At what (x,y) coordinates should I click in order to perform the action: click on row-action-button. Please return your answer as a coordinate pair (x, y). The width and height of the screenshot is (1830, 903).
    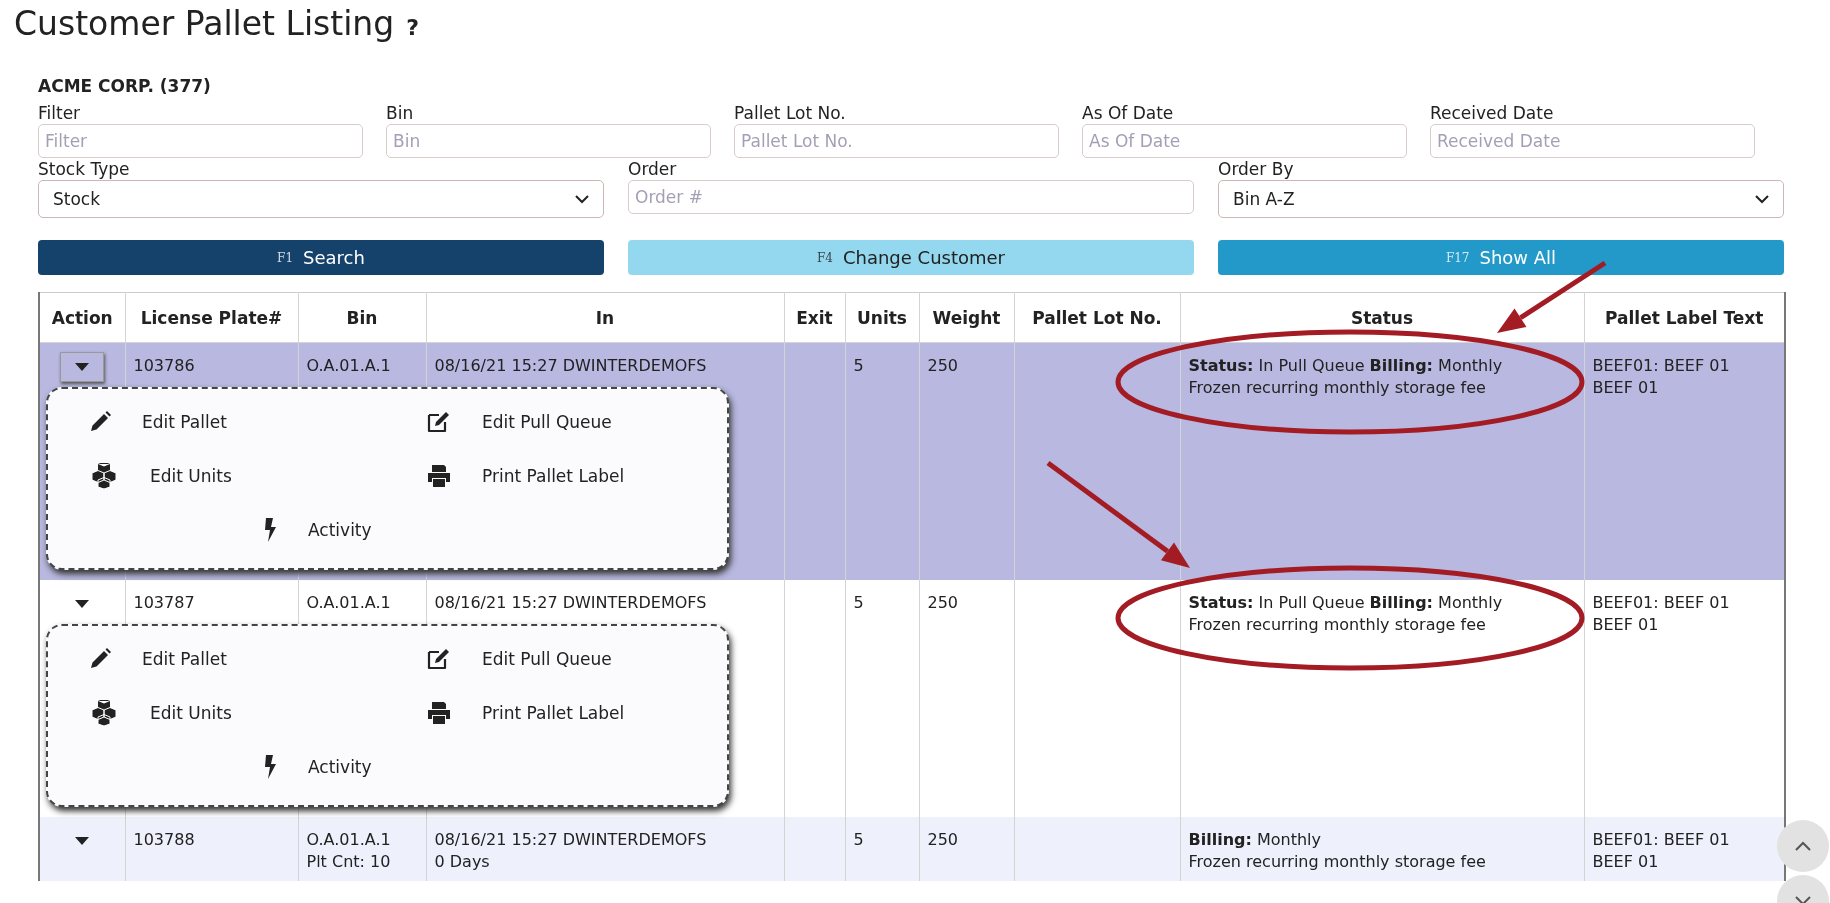
    Looking at the image, I should click on (82, 367).